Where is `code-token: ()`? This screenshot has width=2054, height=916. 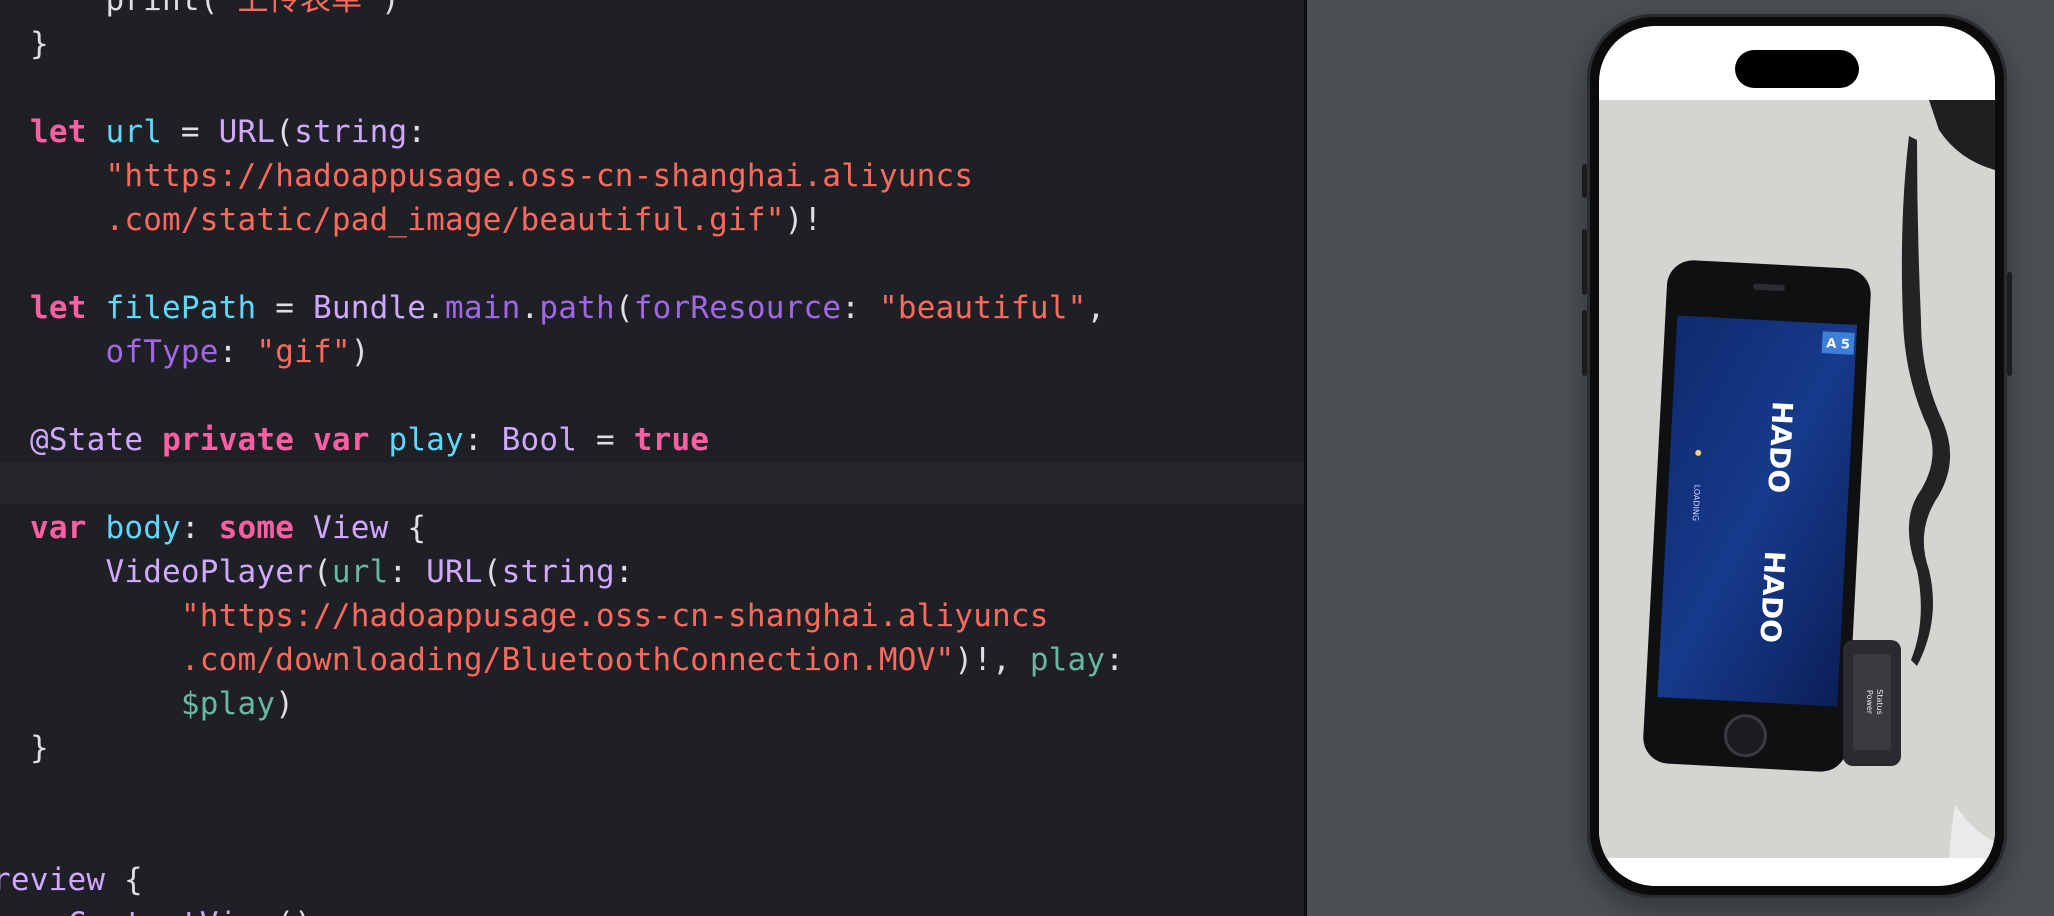 code-token: () is located at coordinates (294, 911).